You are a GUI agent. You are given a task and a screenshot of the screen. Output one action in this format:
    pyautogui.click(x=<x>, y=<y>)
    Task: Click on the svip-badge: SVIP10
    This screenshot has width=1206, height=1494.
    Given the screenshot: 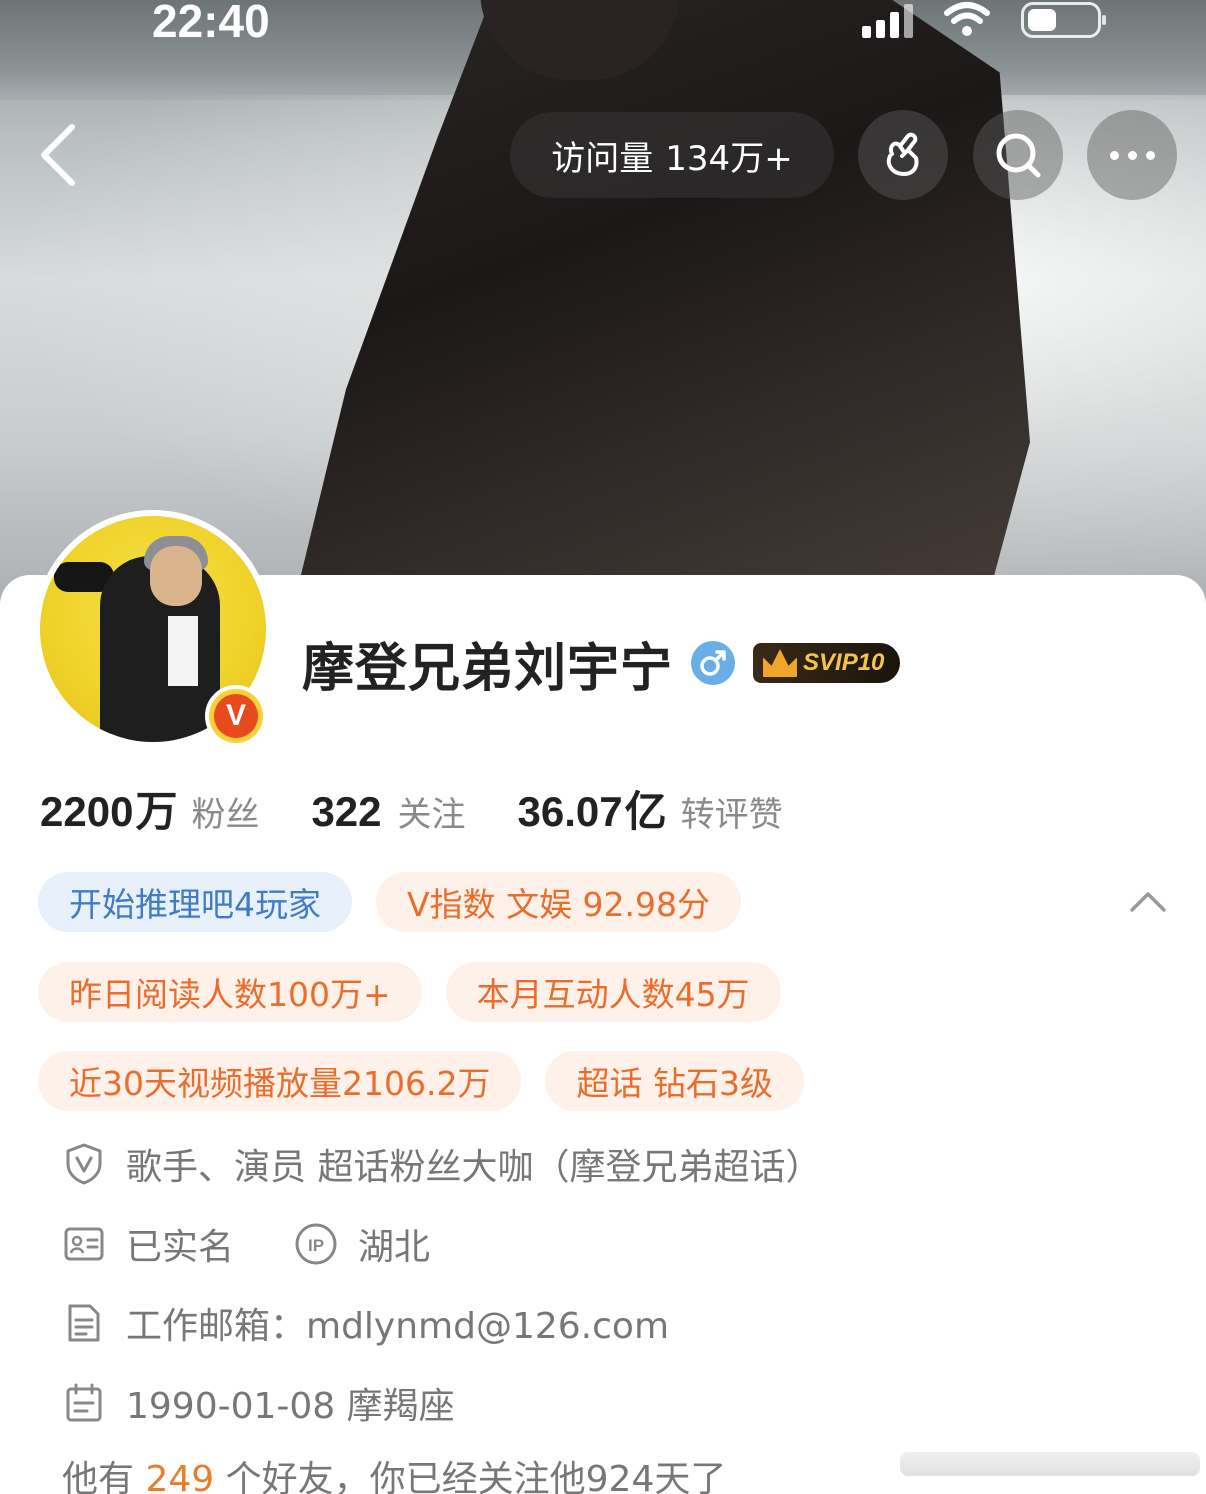 What is the action you would take?
    pyautogui.click(x=827, y=663)
    